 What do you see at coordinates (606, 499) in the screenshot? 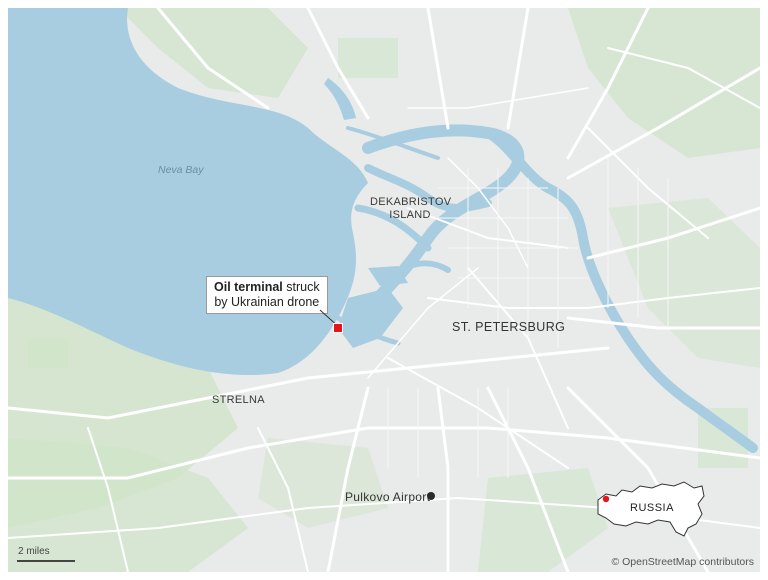
I see `location-dot` at bounding box center [606, 499].